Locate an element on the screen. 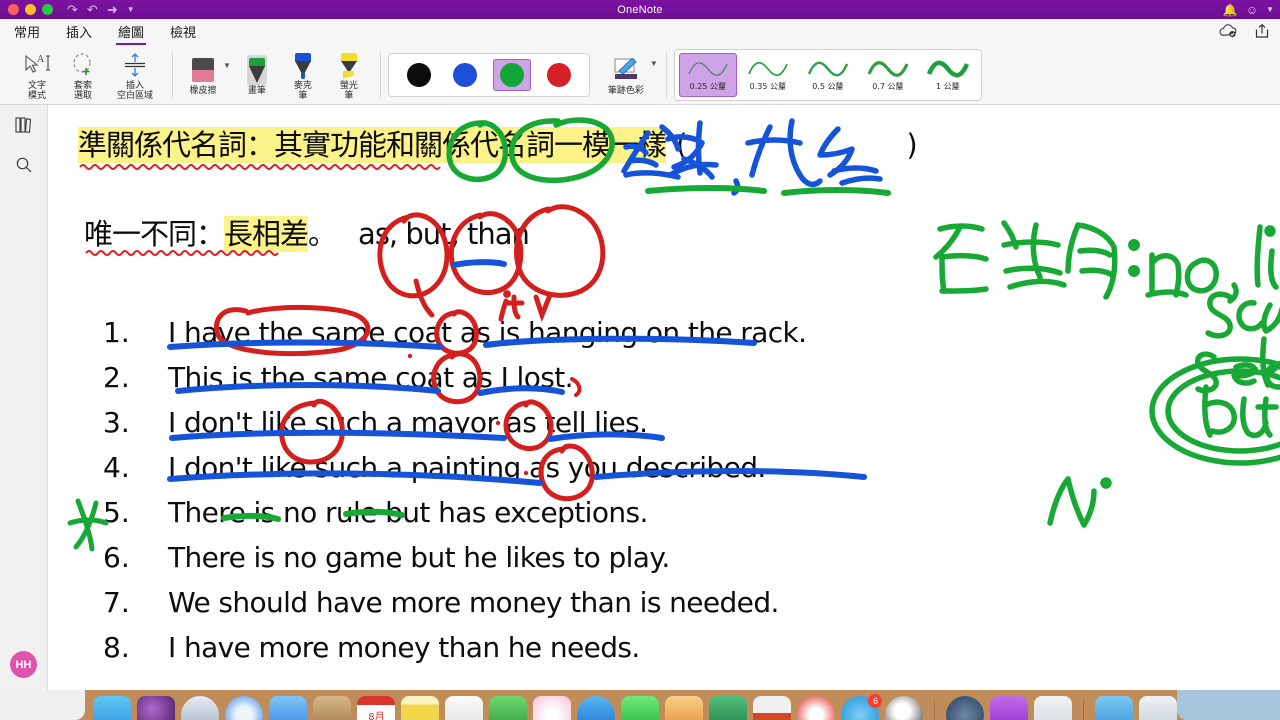  dock-item-preview is located at coordinates (1053, 708).